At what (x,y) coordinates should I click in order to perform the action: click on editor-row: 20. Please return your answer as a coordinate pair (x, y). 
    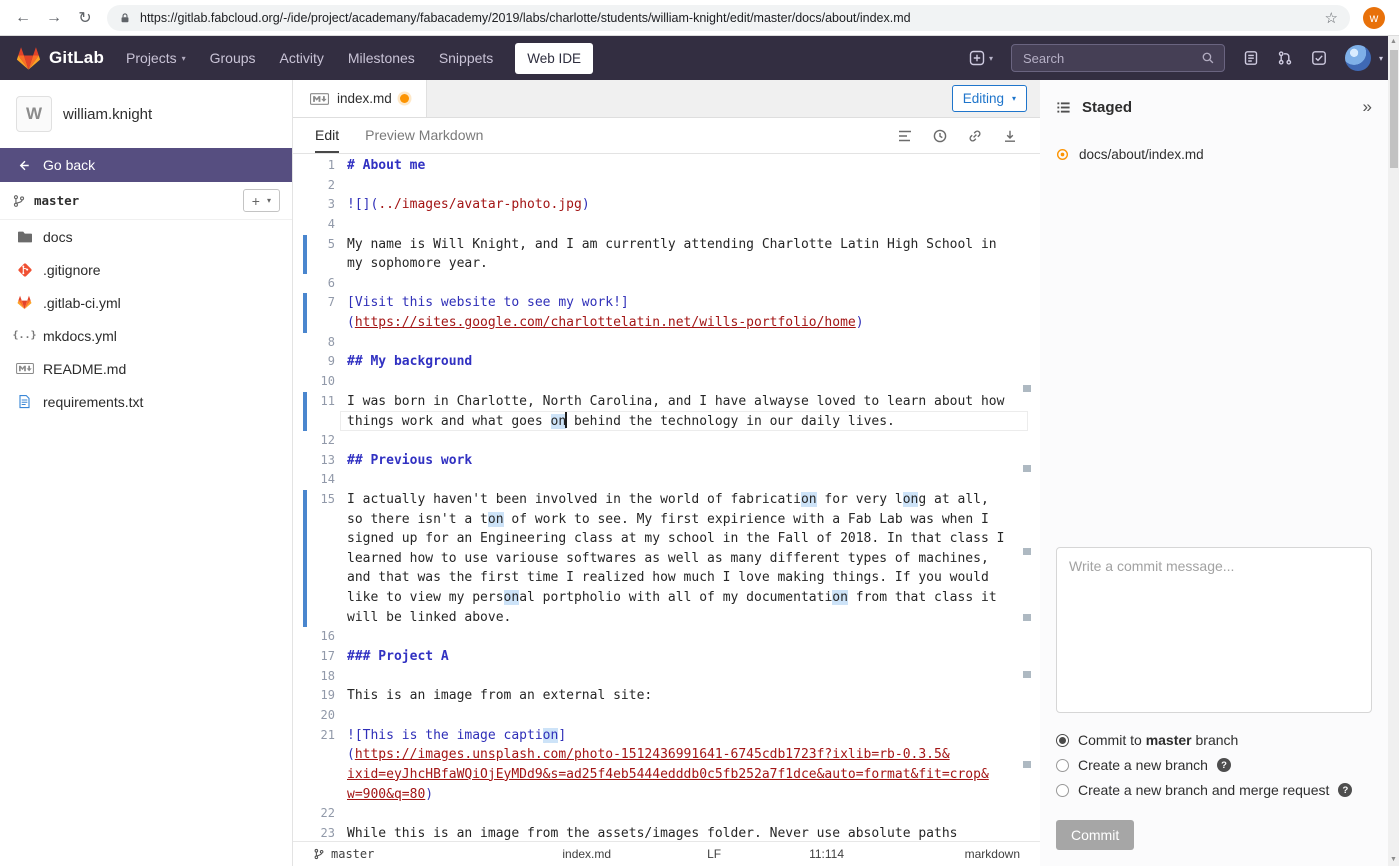
    Looking at the image, I should click on (666, 716).